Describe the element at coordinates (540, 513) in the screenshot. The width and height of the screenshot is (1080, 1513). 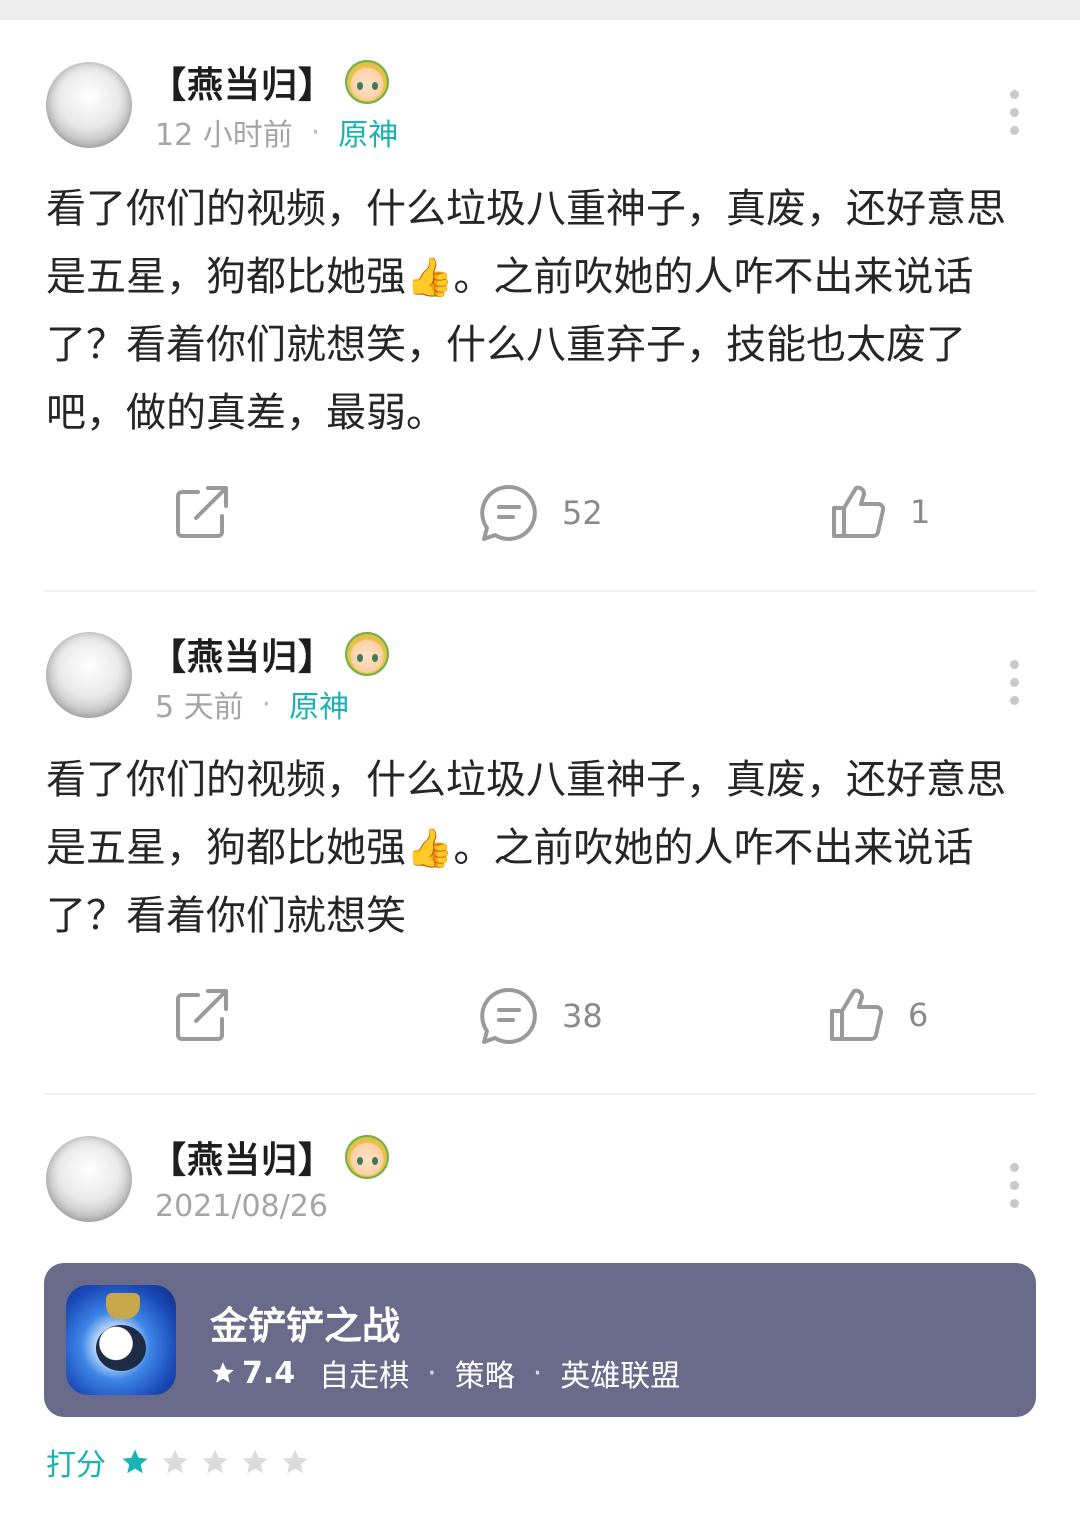
I see `comment-button: 52` at that location.